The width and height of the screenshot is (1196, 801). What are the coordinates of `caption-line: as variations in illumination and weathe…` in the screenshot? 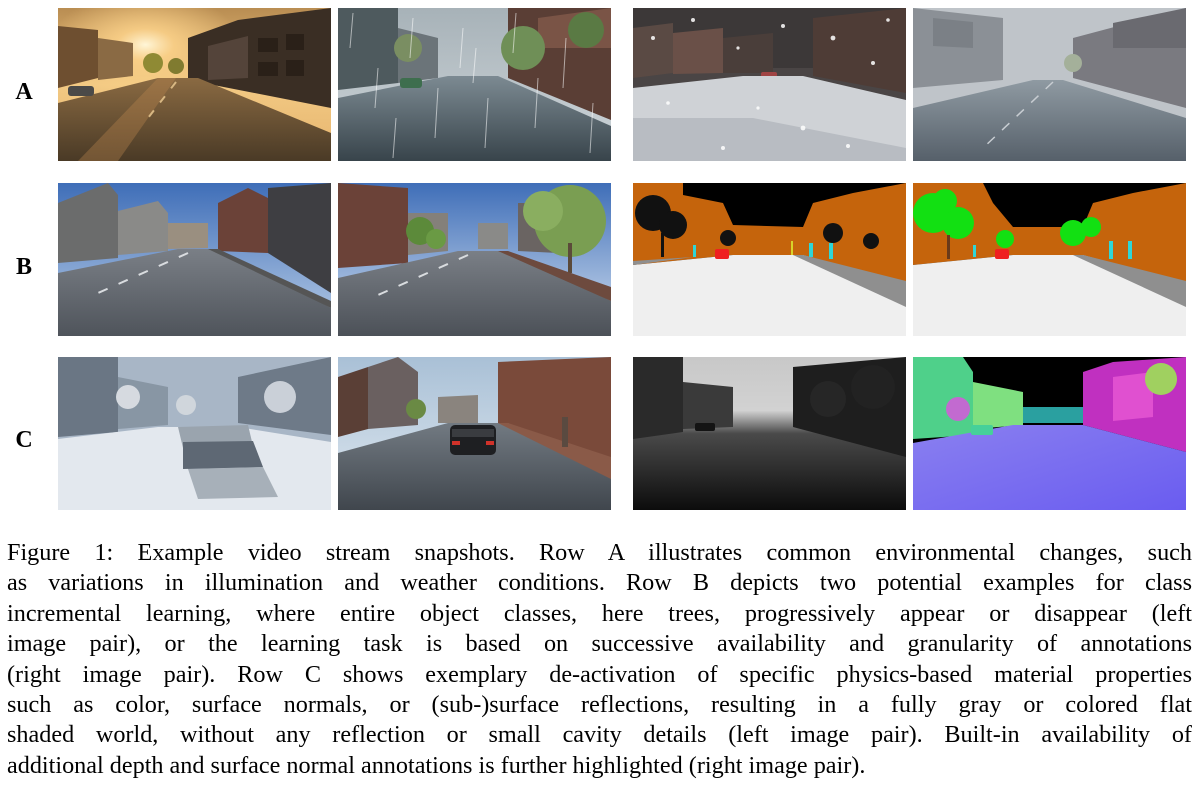 It's located at (599, 583).